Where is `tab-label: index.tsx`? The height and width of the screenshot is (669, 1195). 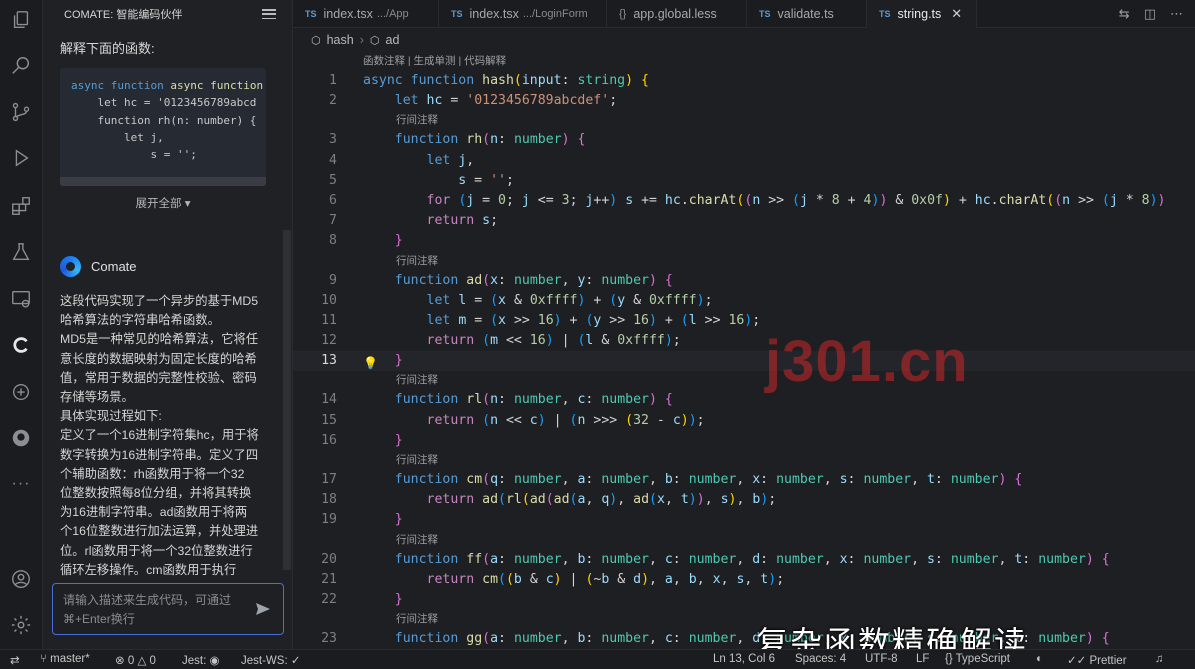
tab-label: index.tsx is located at coordinates (494, 14).